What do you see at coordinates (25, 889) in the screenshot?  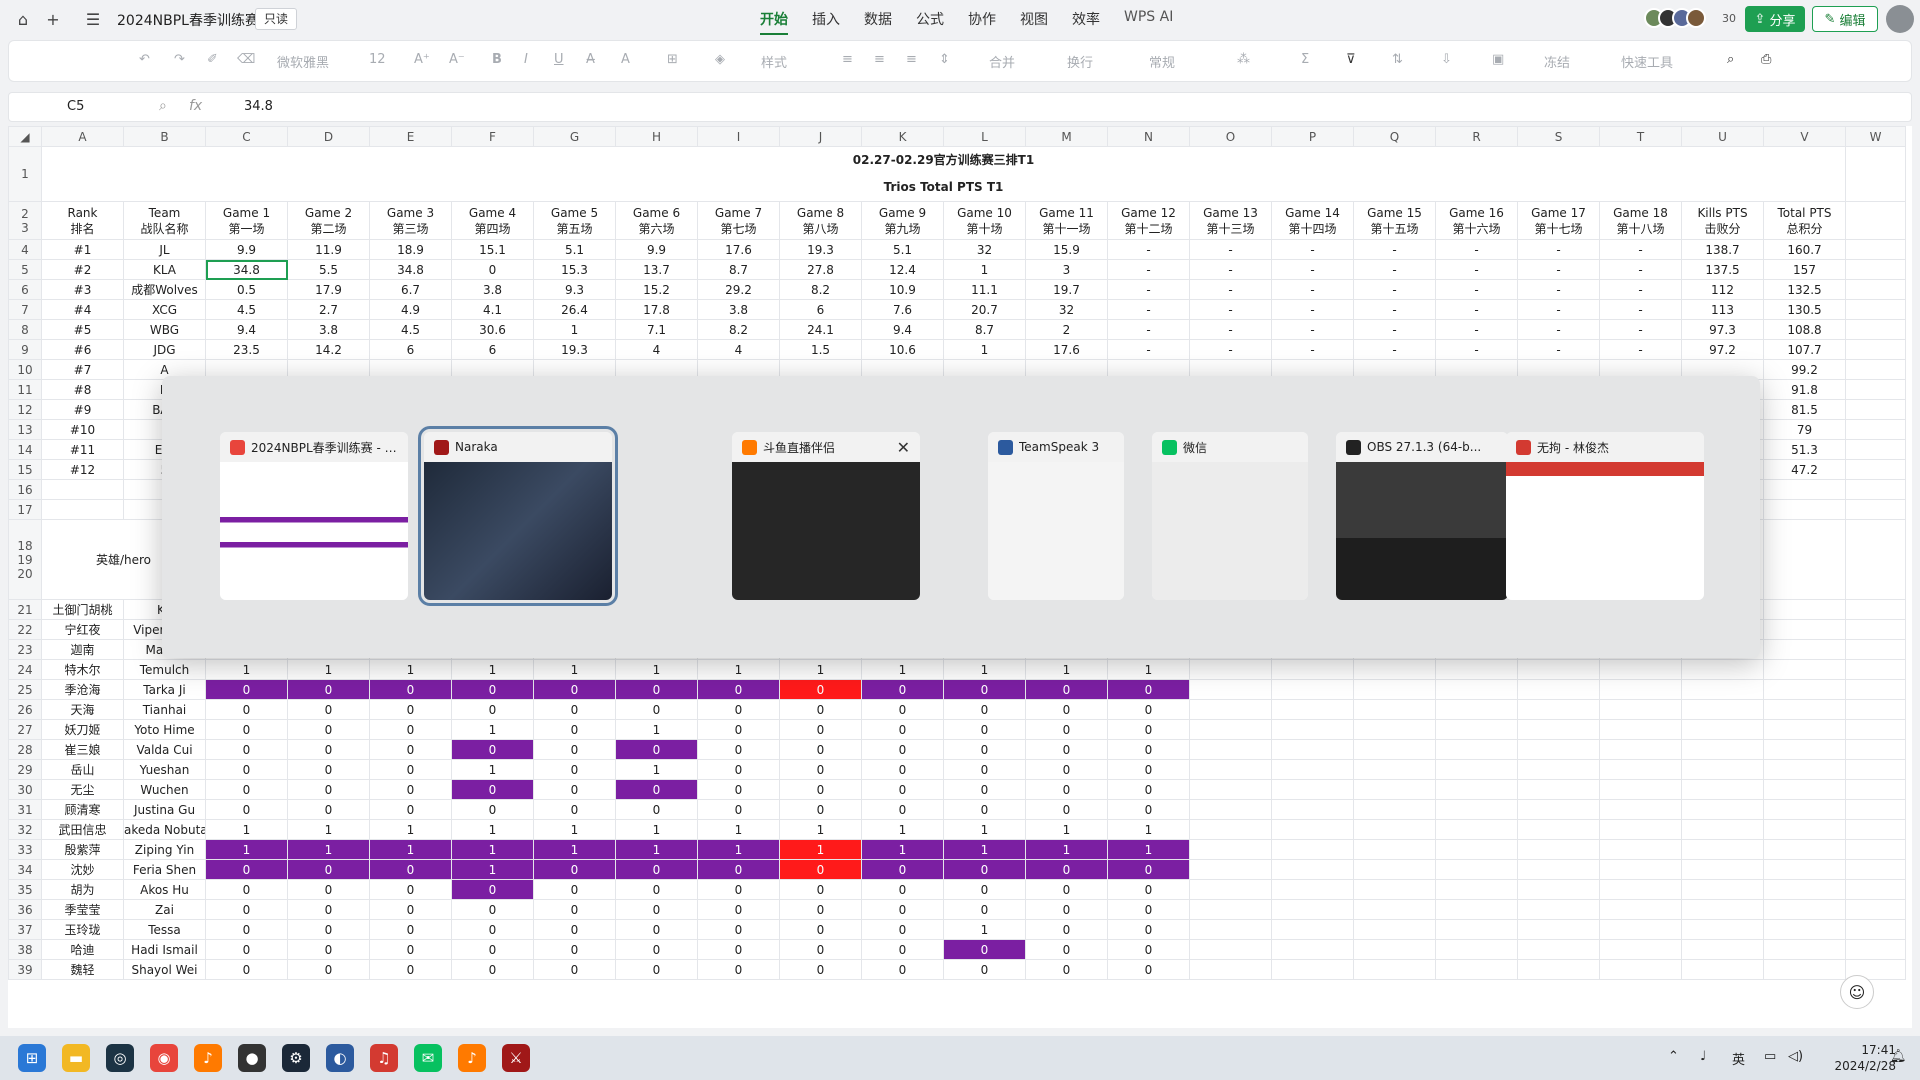 I see `row-header: 35` at bounding box center [25, 889].